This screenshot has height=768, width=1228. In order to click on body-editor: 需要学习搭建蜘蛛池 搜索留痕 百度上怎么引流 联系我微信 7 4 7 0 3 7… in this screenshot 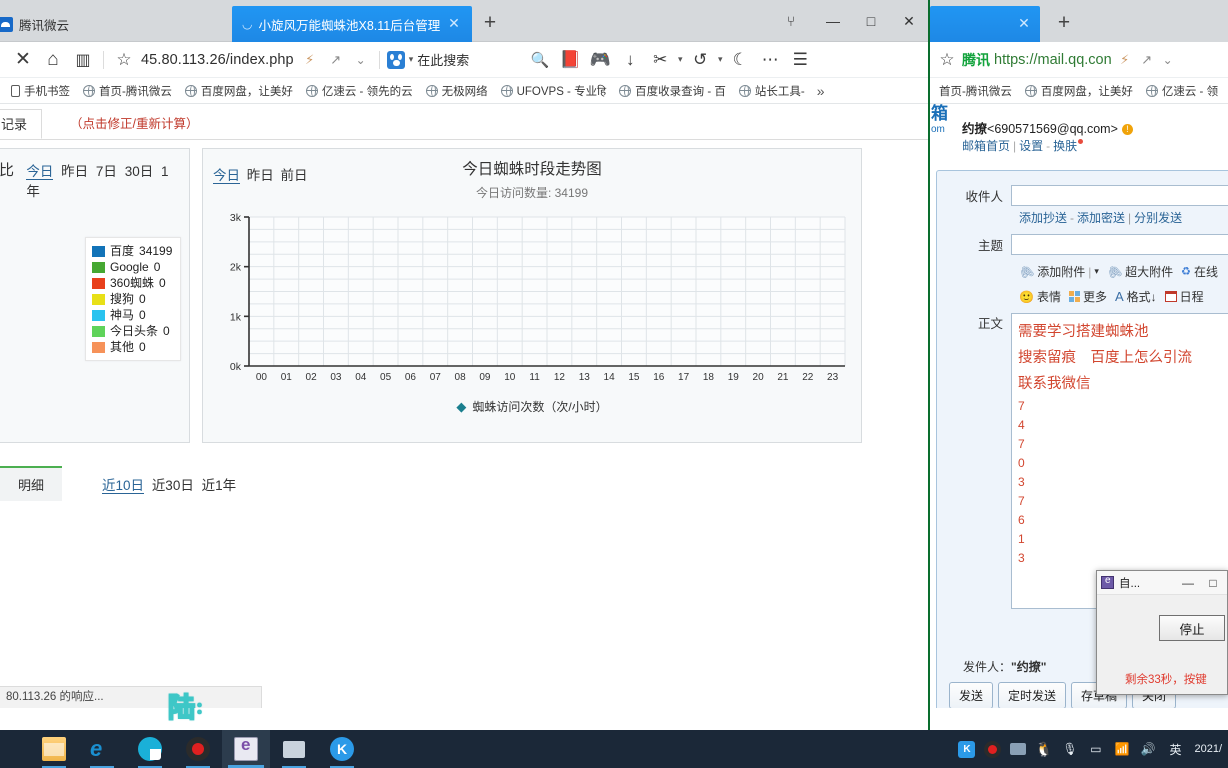, I will do `click(1119, 461)`.